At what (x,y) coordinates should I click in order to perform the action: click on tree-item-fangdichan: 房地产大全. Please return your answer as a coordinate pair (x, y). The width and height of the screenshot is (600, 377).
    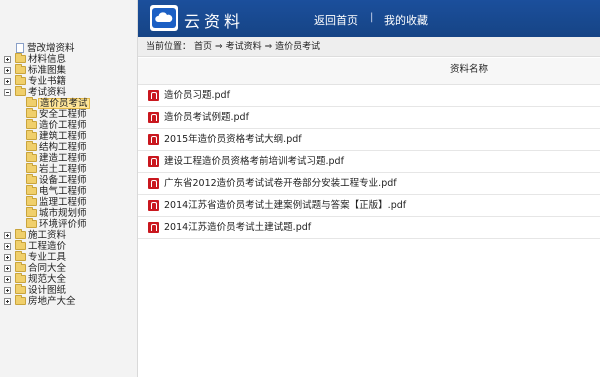
    Looking at the image, I should click on (68, 301).